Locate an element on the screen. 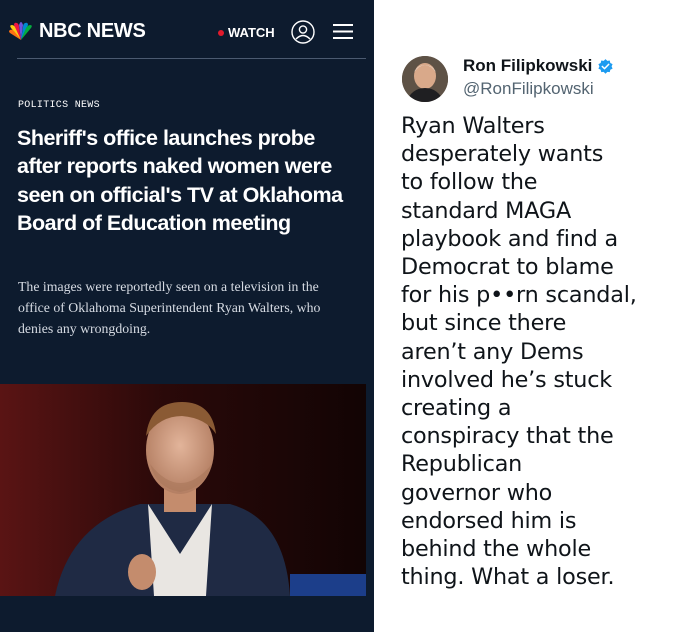  tweet-line: Ryan Walters is located at coordinates (473, 126).